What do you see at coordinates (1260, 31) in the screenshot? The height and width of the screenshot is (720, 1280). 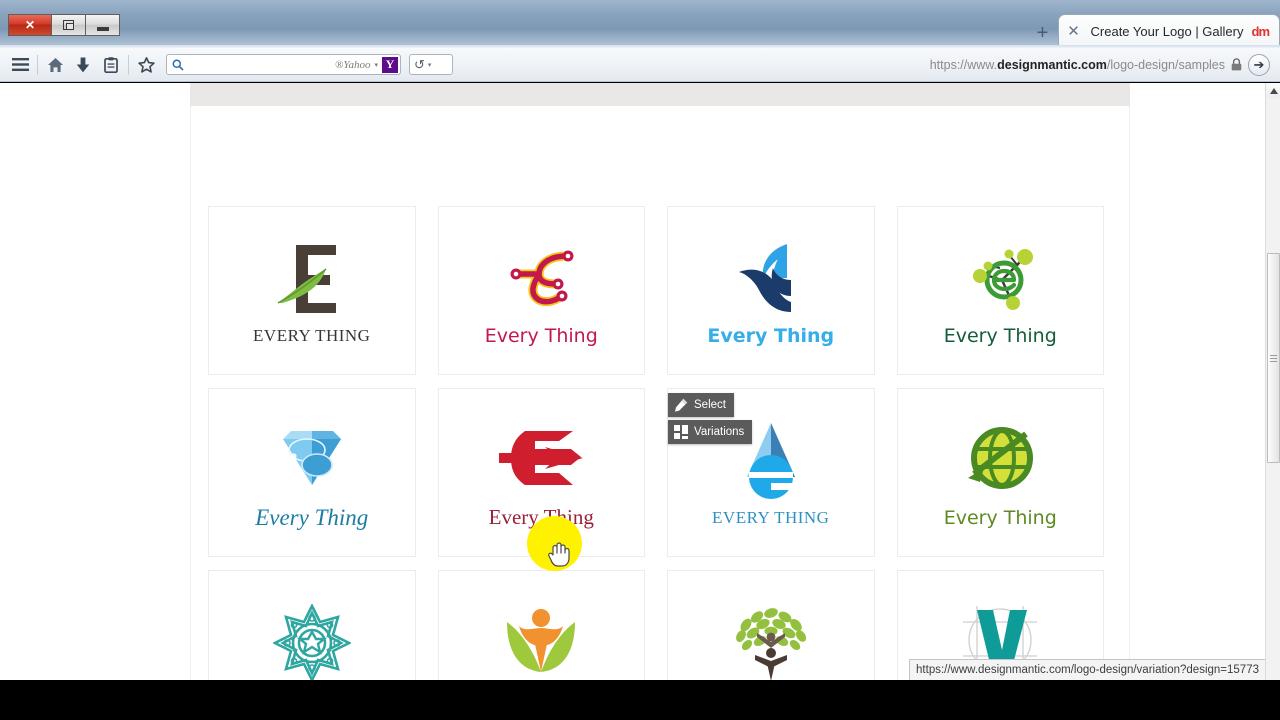 I see `favicon-icon: dm` at bounding box center [1260, 31].